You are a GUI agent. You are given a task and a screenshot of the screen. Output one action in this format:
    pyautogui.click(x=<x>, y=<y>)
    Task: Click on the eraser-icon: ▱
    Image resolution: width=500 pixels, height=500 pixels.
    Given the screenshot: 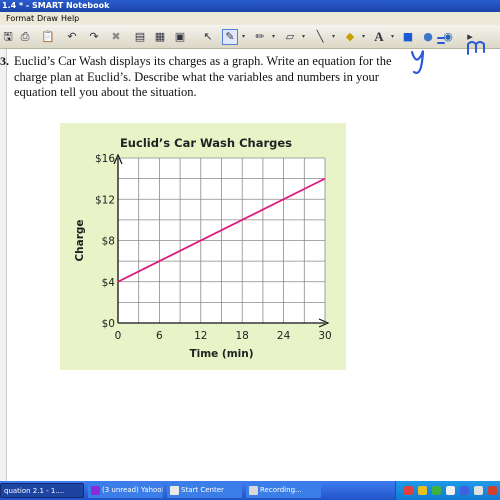 What is the action you would take?
    pyautogui.click(x=290, y=37)
    